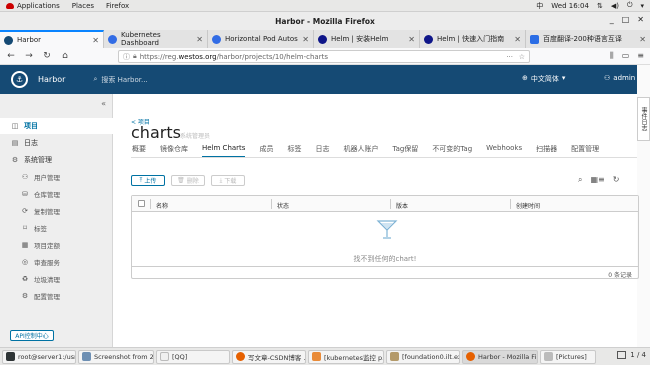  What do you see at coordinates (640, 19) in the screenshot?
I see `close-icon: ✕` at bounding box center [640, 19].